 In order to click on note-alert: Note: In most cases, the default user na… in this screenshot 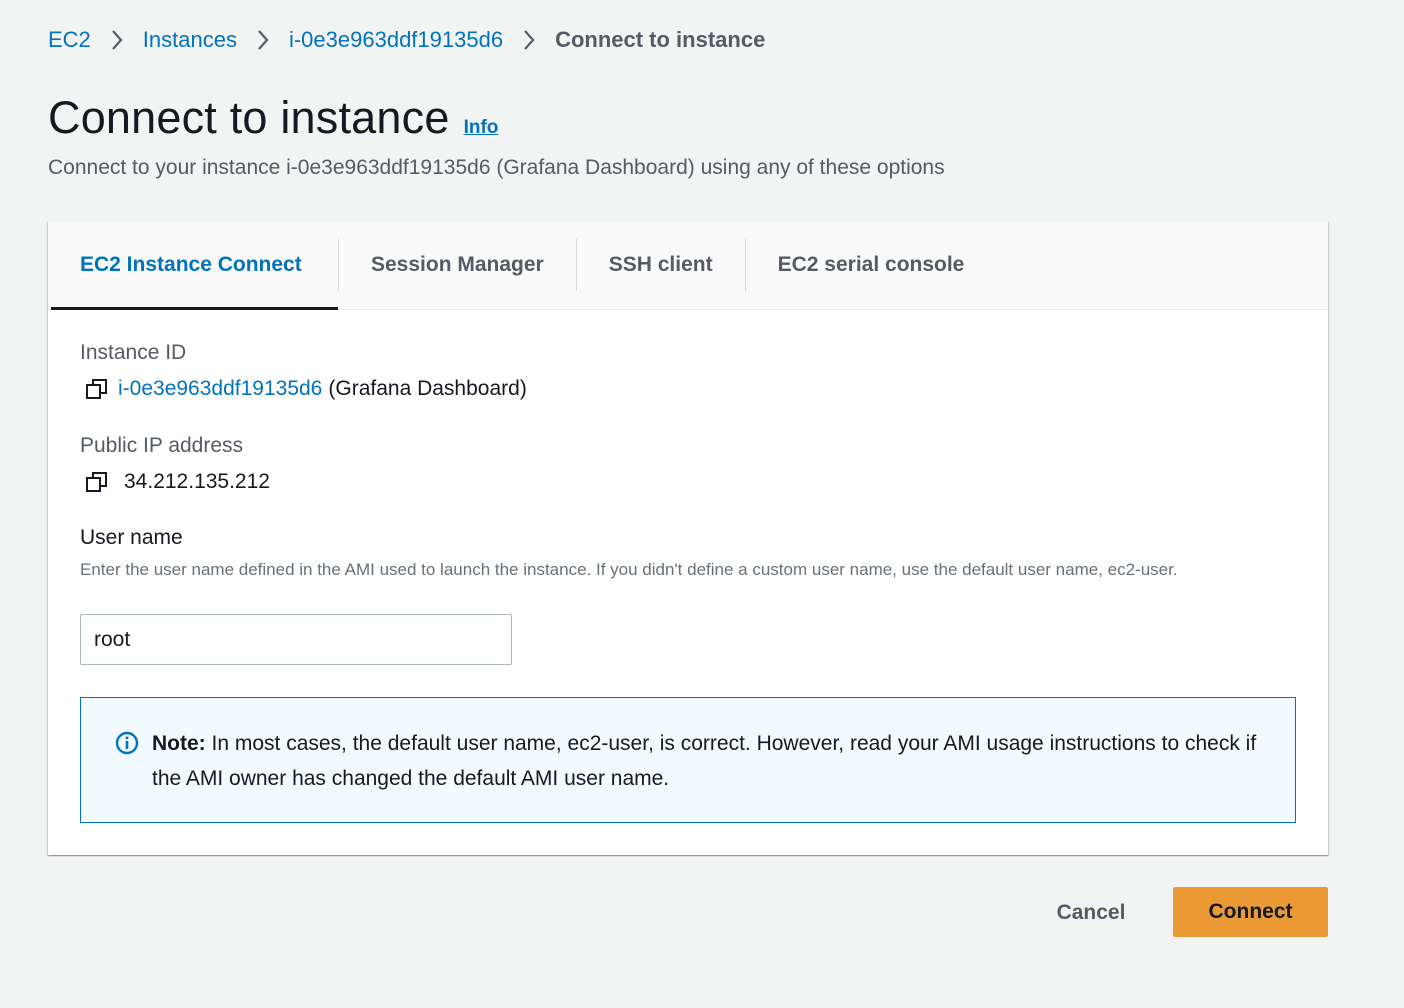, I will do `click(688, 760)`.